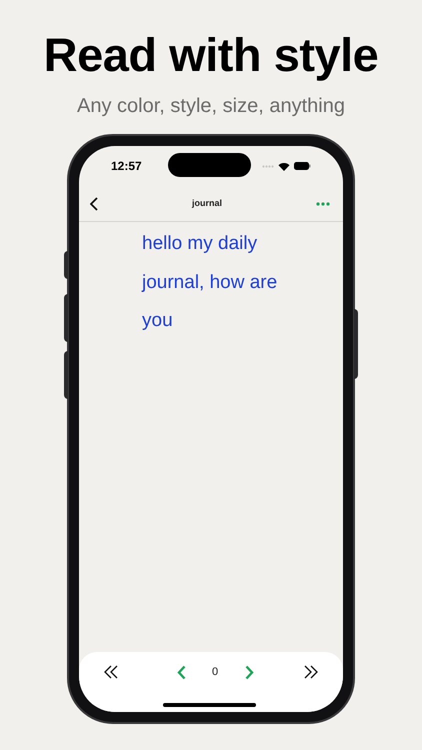  I want to click on status-time: 12:57, so click(126, 166).